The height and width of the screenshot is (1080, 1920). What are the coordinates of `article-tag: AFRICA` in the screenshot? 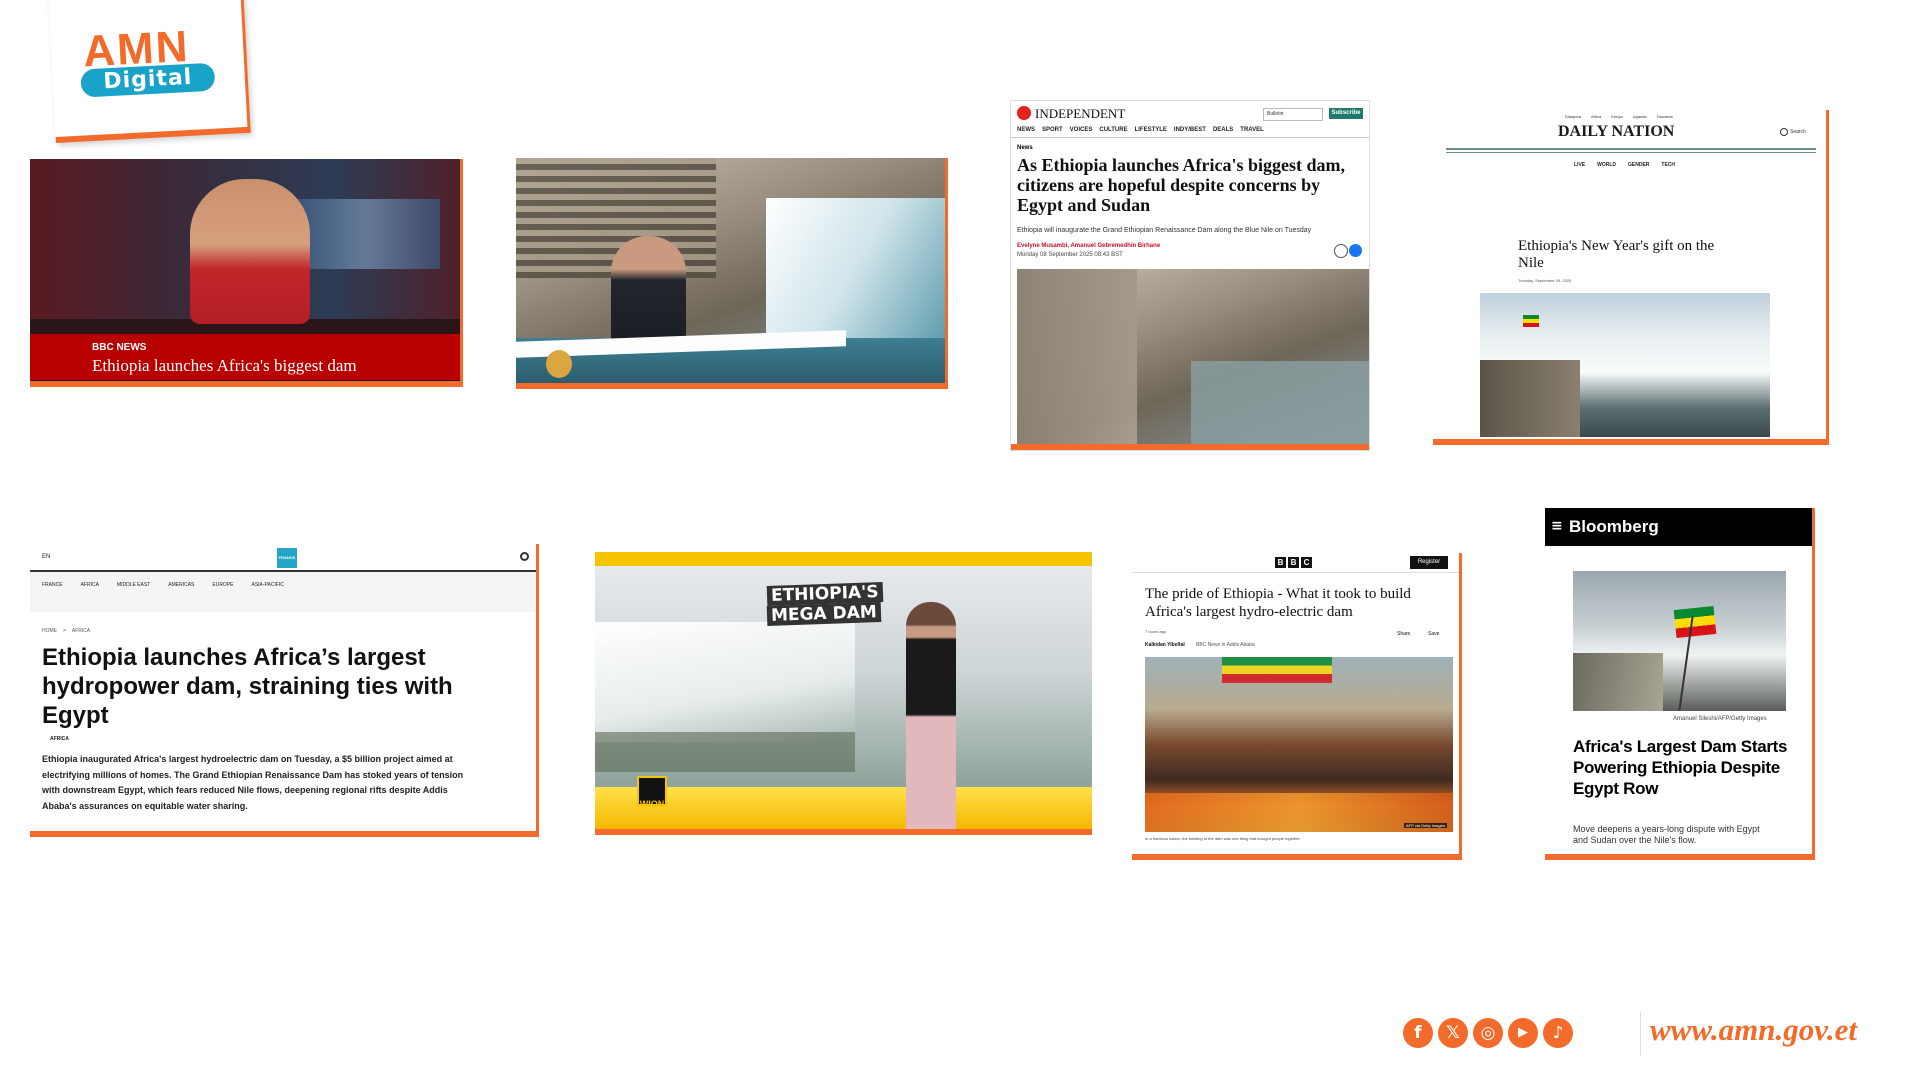 It's located at (59, 739).